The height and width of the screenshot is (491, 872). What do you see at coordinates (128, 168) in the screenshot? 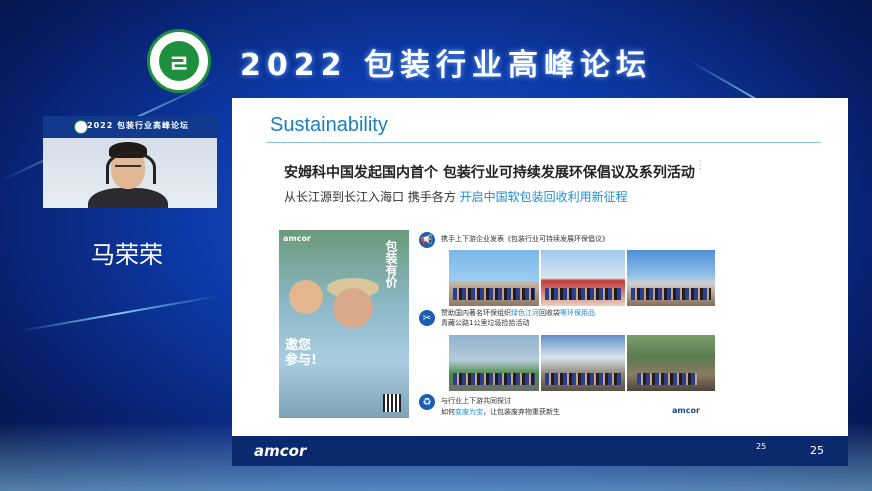
I see `glasses-icon` at bounding box center [128, 168].